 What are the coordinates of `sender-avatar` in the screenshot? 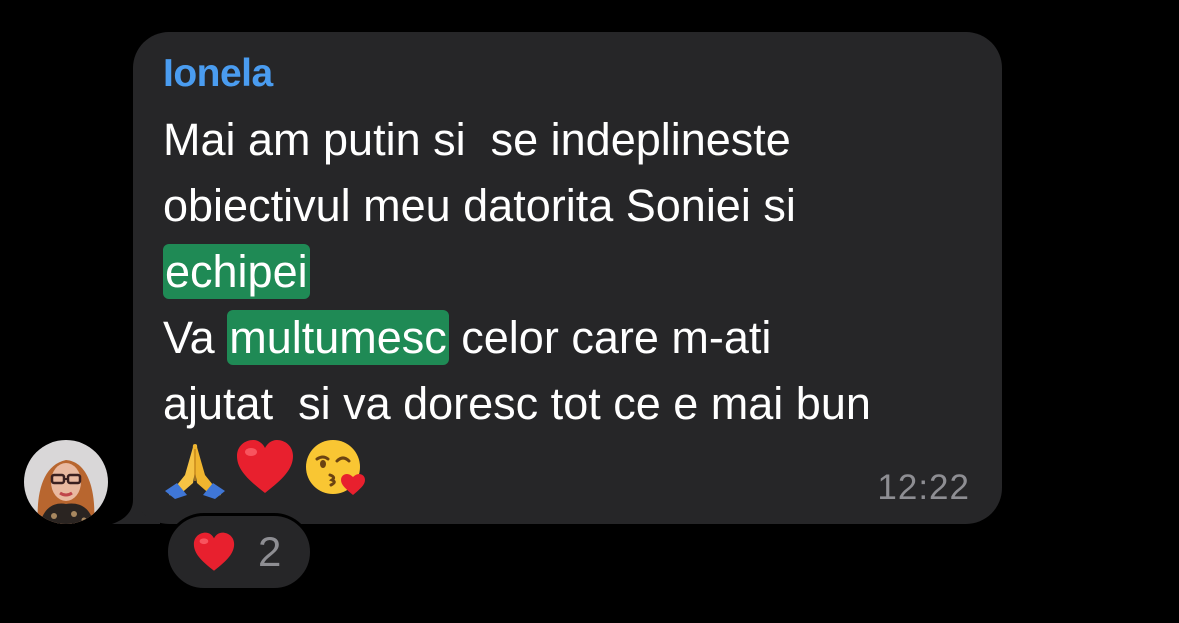 It's located at (66, 482).